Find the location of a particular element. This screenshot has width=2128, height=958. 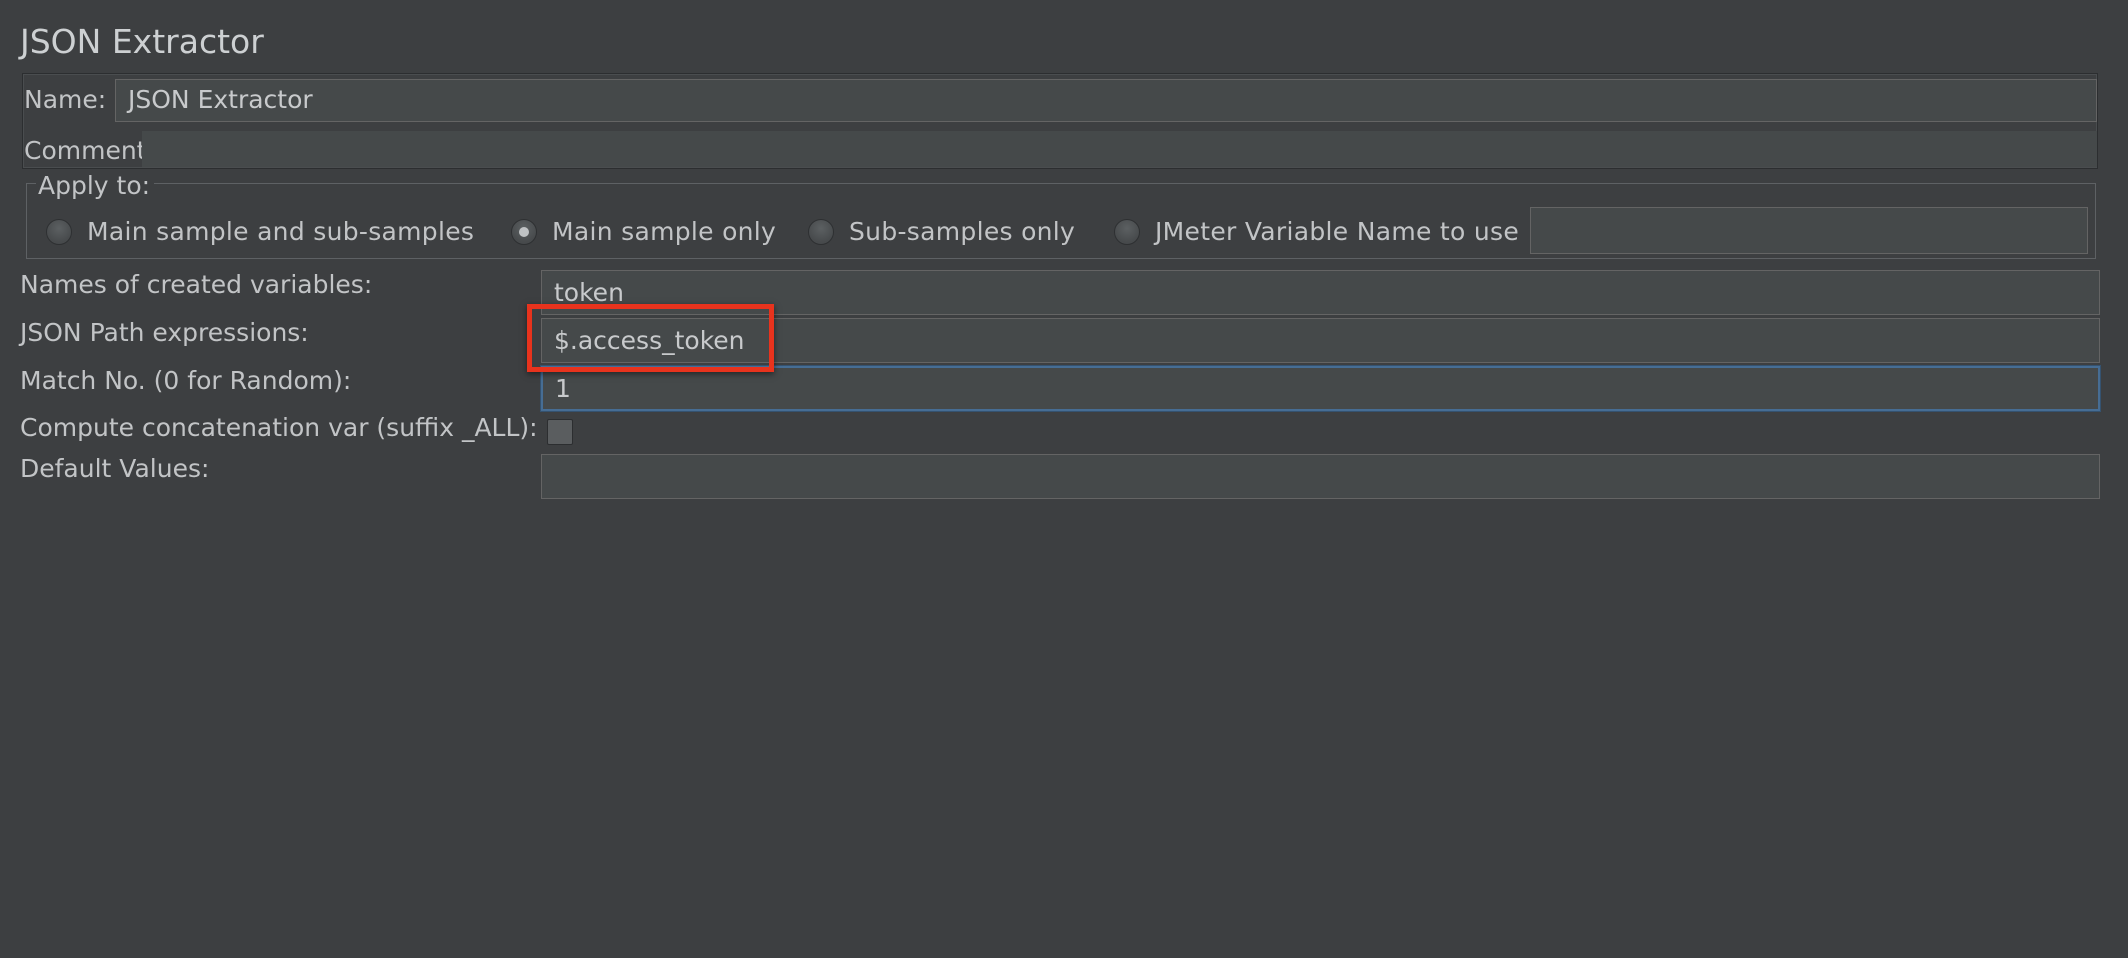

concat-checkbox is located at coordinates (560, 432).